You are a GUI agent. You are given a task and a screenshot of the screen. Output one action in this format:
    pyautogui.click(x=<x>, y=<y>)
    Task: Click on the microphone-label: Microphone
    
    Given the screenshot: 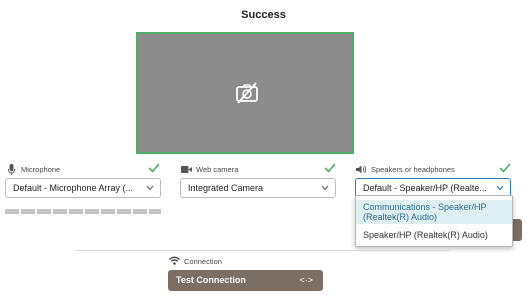 What is the action you would take?
    pyautogui.click(x=41, y=169)
    